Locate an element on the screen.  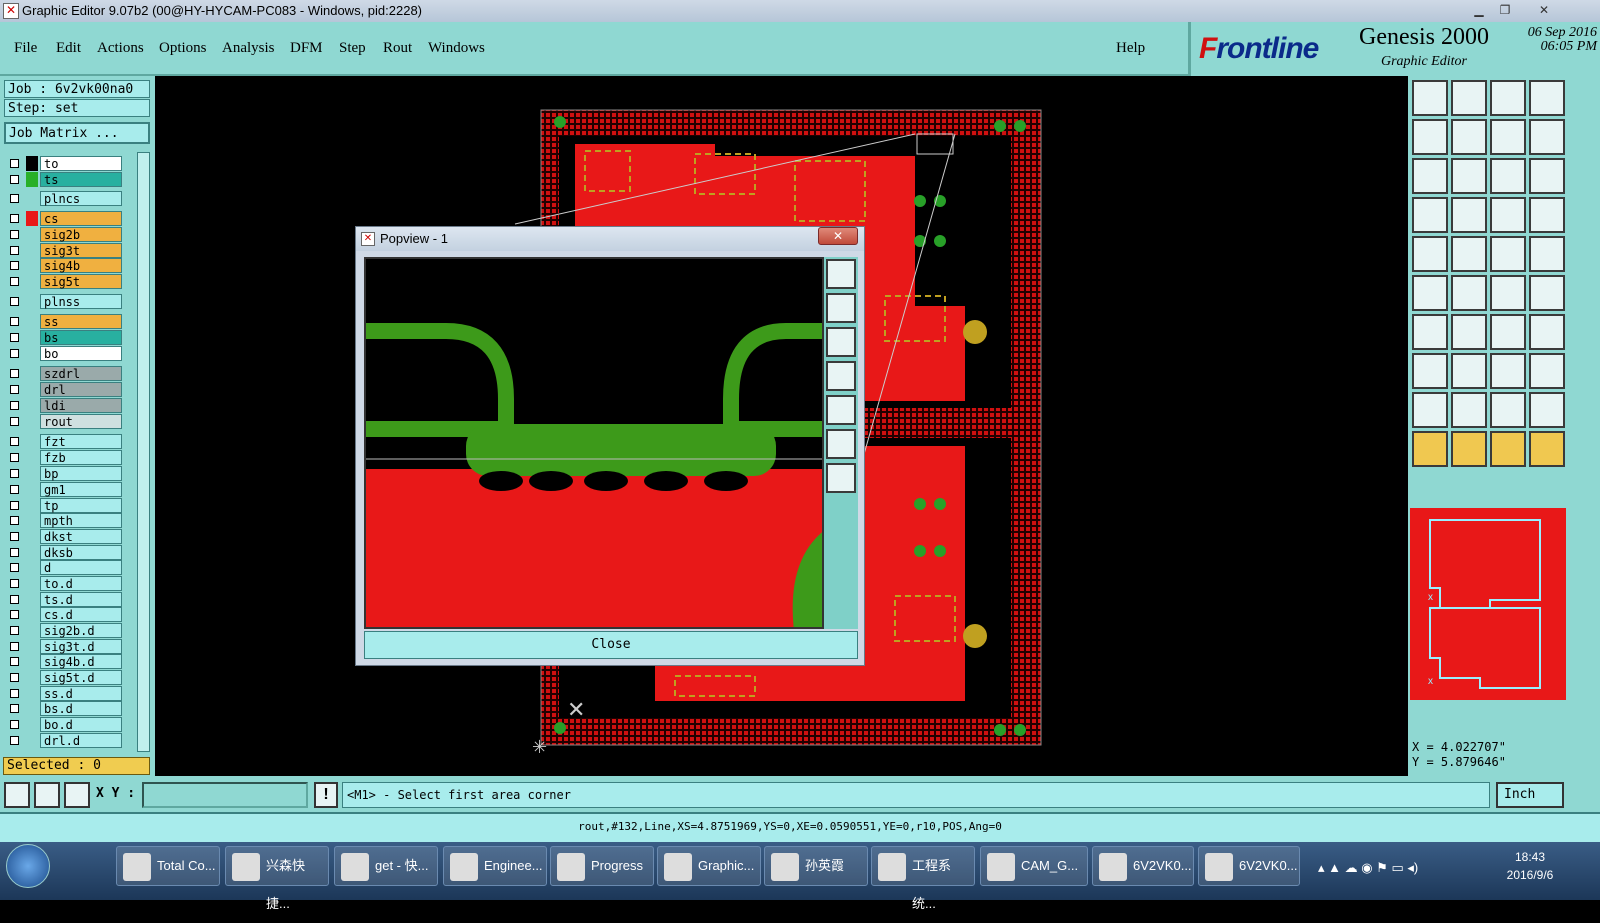
snap-icon is located at coordinates (17, 795).